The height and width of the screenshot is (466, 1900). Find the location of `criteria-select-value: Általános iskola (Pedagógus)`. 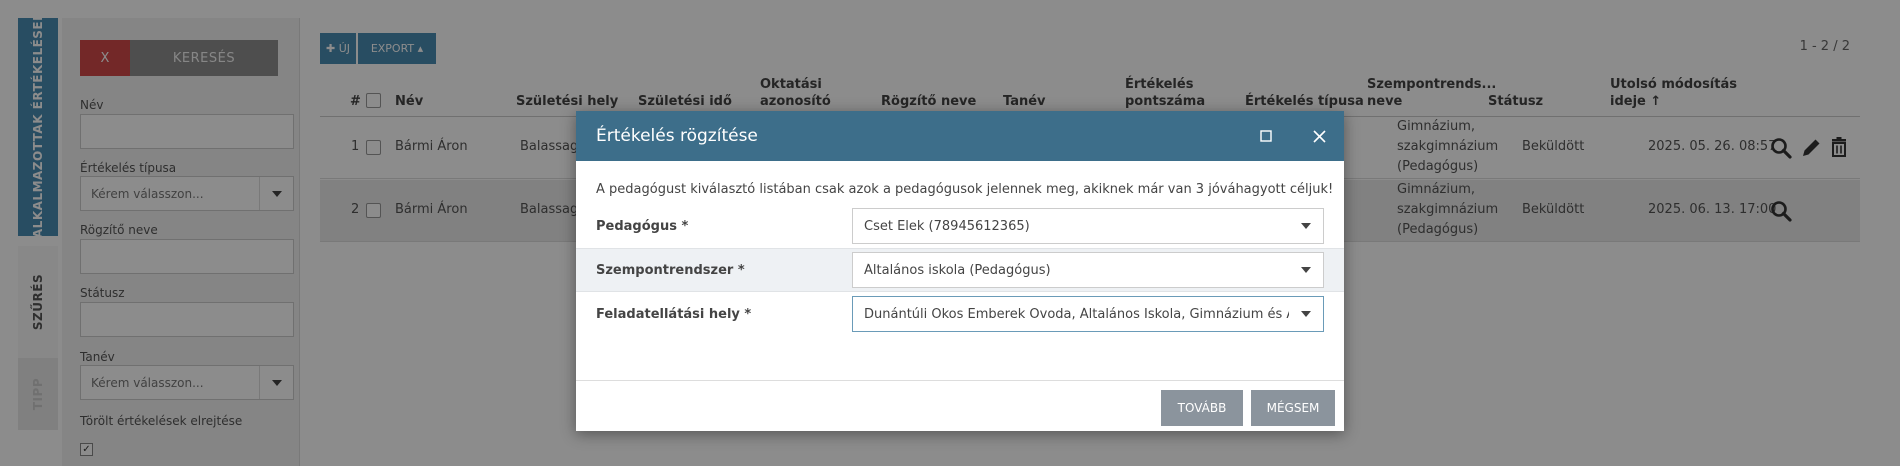

criteria-select-value: Általános iskola (Pedagógus) is located at coordinates (957, 270).